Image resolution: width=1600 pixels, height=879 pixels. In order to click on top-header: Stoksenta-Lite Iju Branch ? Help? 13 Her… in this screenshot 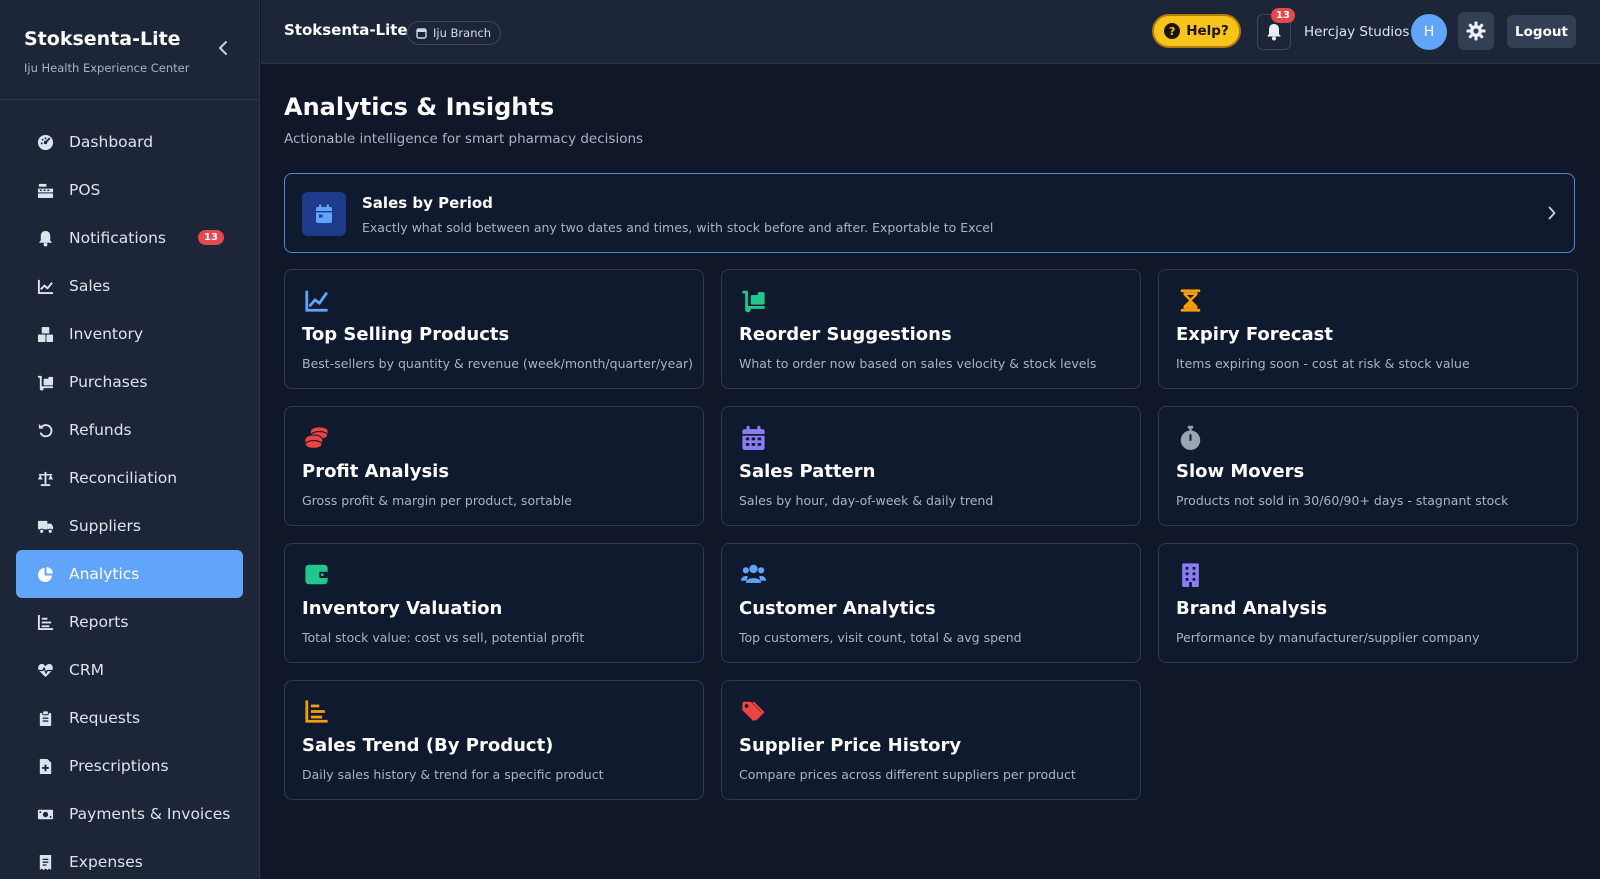, I will do `click(930, 32)`.